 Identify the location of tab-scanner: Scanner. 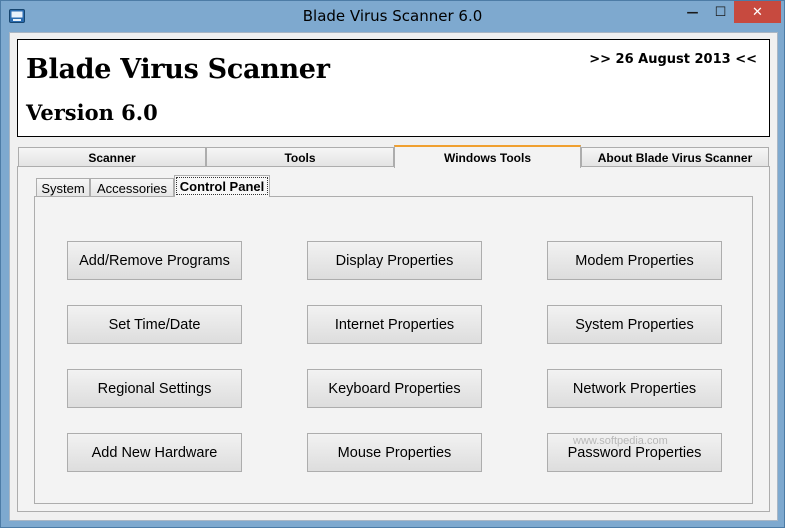
(112, 157).